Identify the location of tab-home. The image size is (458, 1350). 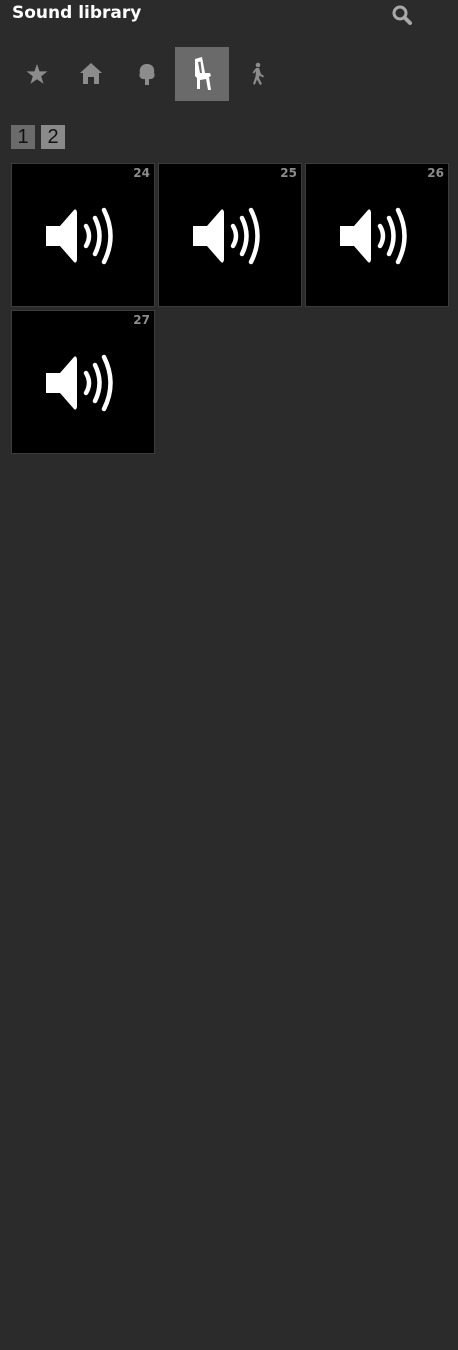
(91, 74).